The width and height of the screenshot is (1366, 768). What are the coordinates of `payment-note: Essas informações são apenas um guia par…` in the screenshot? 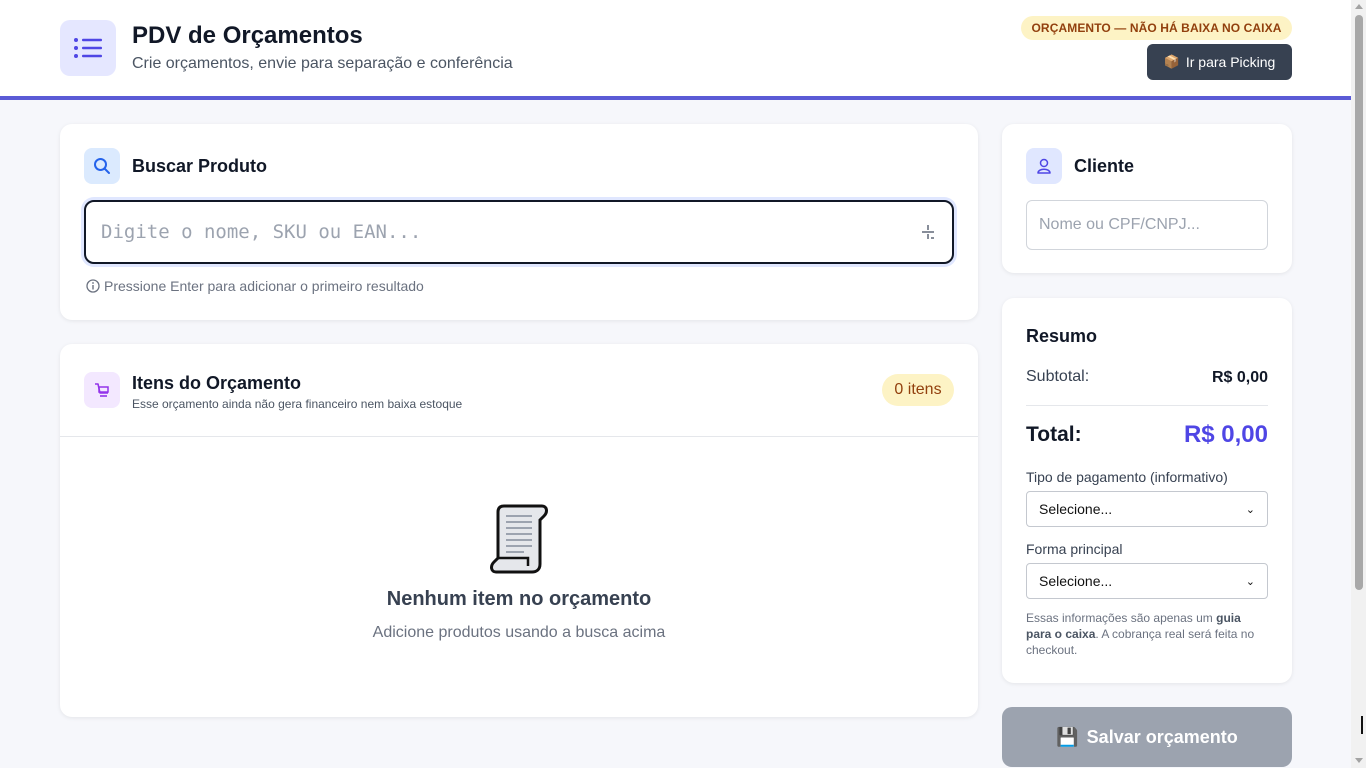 It's located at (1147, 634).